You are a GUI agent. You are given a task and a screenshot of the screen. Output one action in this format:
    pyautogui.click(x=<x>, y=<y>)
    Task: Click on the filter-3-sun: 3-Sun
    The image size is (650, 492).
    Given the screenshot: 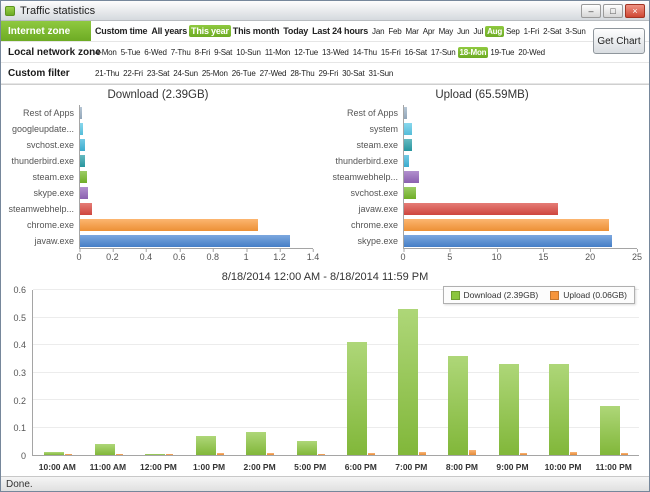 What is the action you would take?
    pyautogui.click(x=575, y=31)
    